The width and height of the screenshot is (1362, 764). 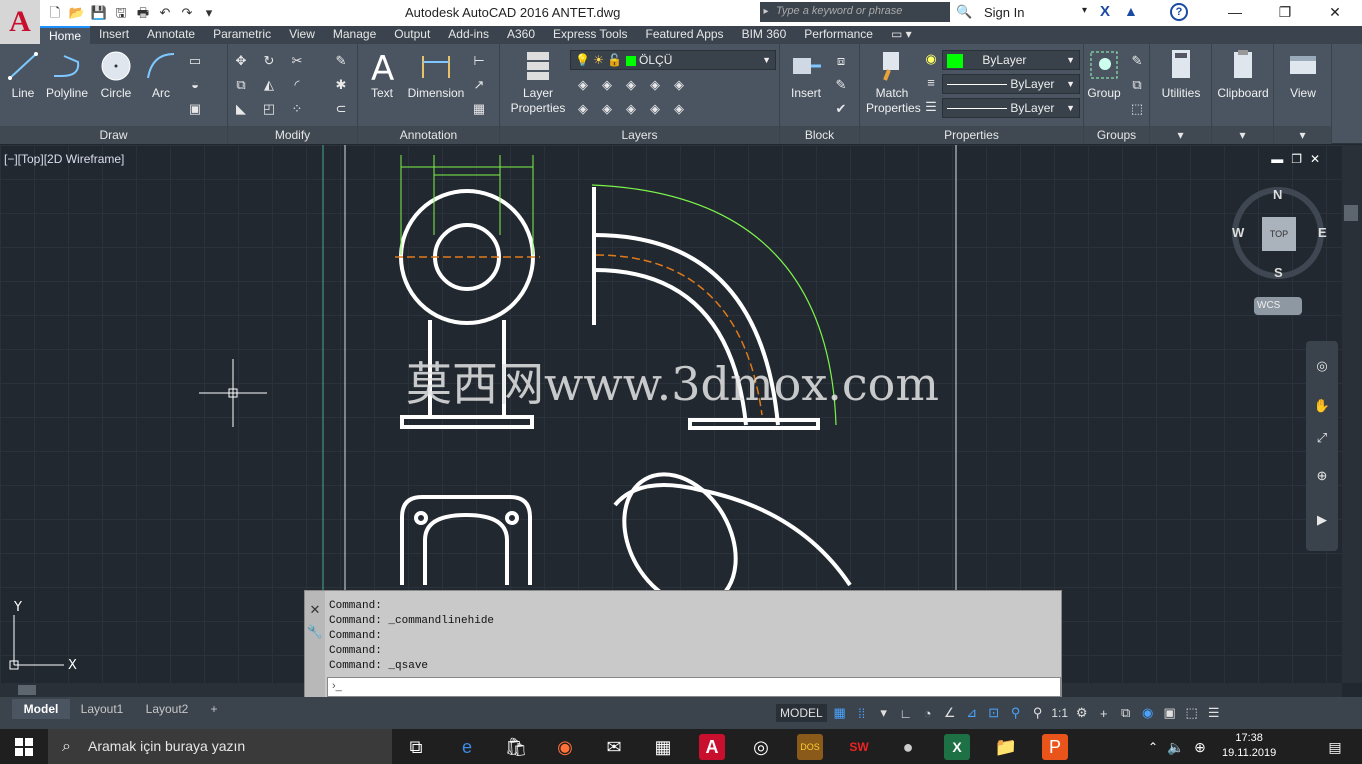 I want to click on annotation-scale-icon: ⚲, so click(x=1016, y=713).